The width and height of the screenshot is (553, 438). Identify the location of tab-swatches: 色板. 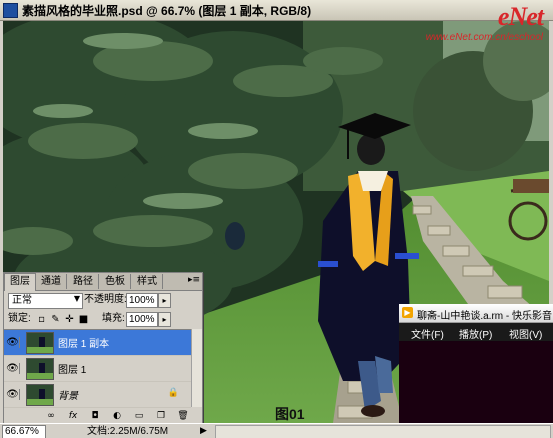
(115, 281).